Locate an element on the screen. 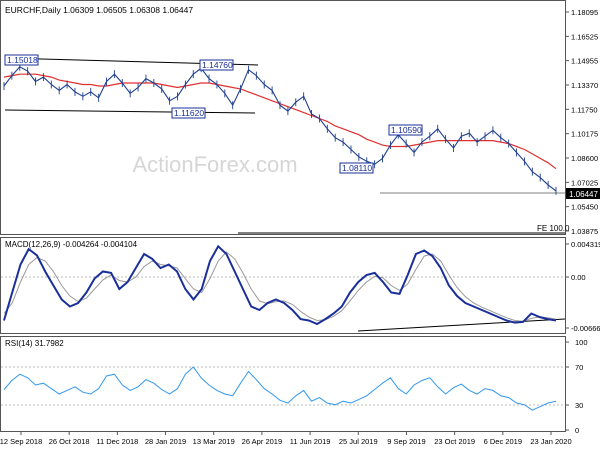 The image size is (600, 455). macd-tick-label: 0.00 is located at coordinates (578, 277).